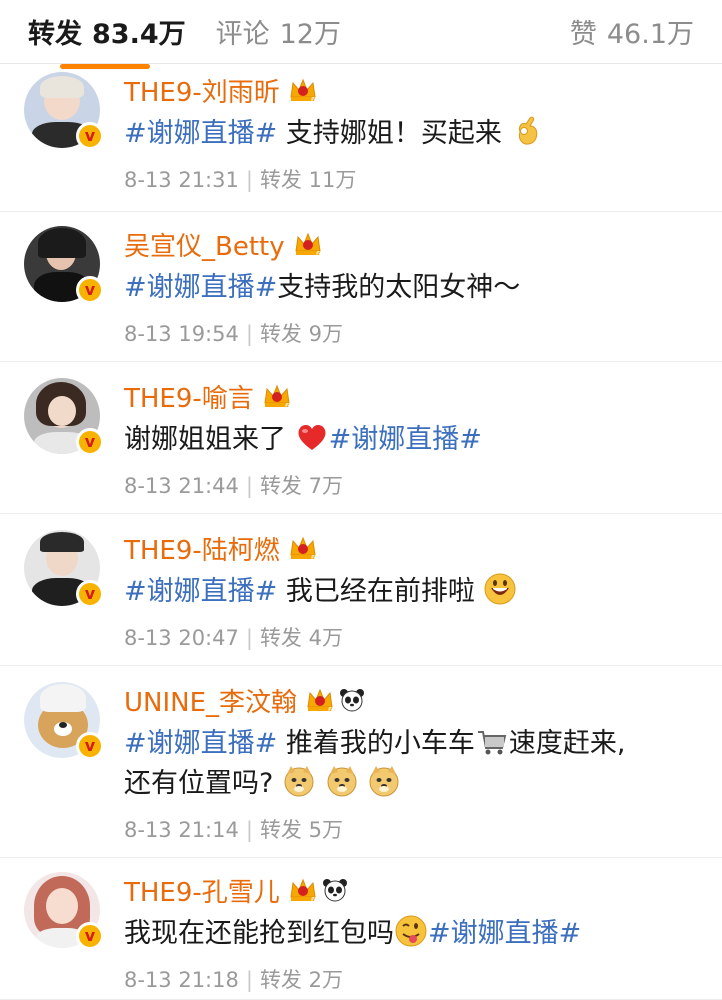 The width and height of the screenshot is (722, 1000). What do you see at coordinates (423, 764) in the screenshot?
I see `post-text: #谢娜直播# 推着我的小车车 速度赶来, 还有位置吗?` at bounding box center [423, 764].